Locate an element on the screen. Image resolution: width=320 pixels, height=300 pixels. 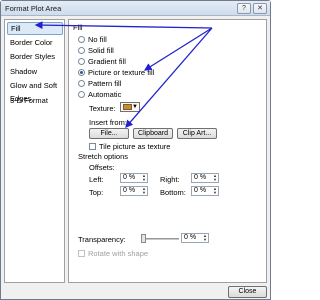
help-button: ? is located at coordinates (244, 8).